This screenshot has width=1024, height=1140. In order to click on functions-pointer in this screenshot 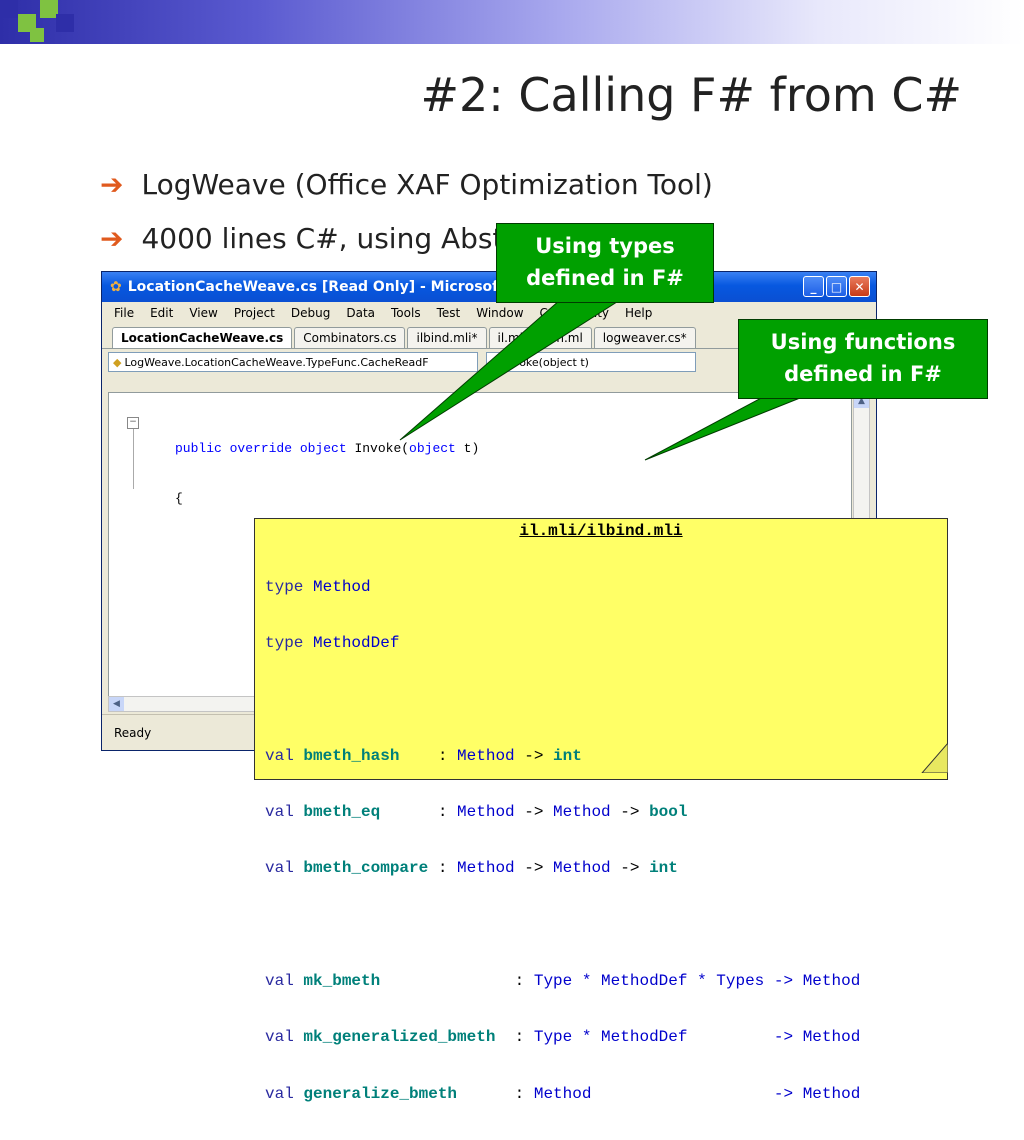, I will do `click(725, 428)`.